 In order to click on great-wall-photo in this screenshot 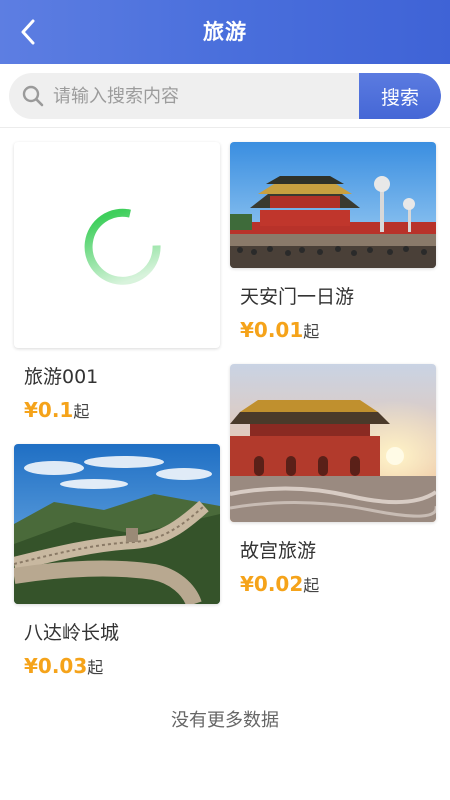, I will do `click(117, 524)`.